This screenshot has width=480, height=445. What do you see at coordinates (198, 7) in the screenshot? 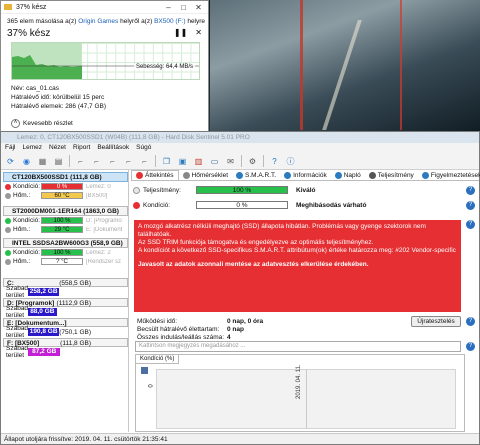
I see `close-button: ✕` at bounding box center [198, 7].